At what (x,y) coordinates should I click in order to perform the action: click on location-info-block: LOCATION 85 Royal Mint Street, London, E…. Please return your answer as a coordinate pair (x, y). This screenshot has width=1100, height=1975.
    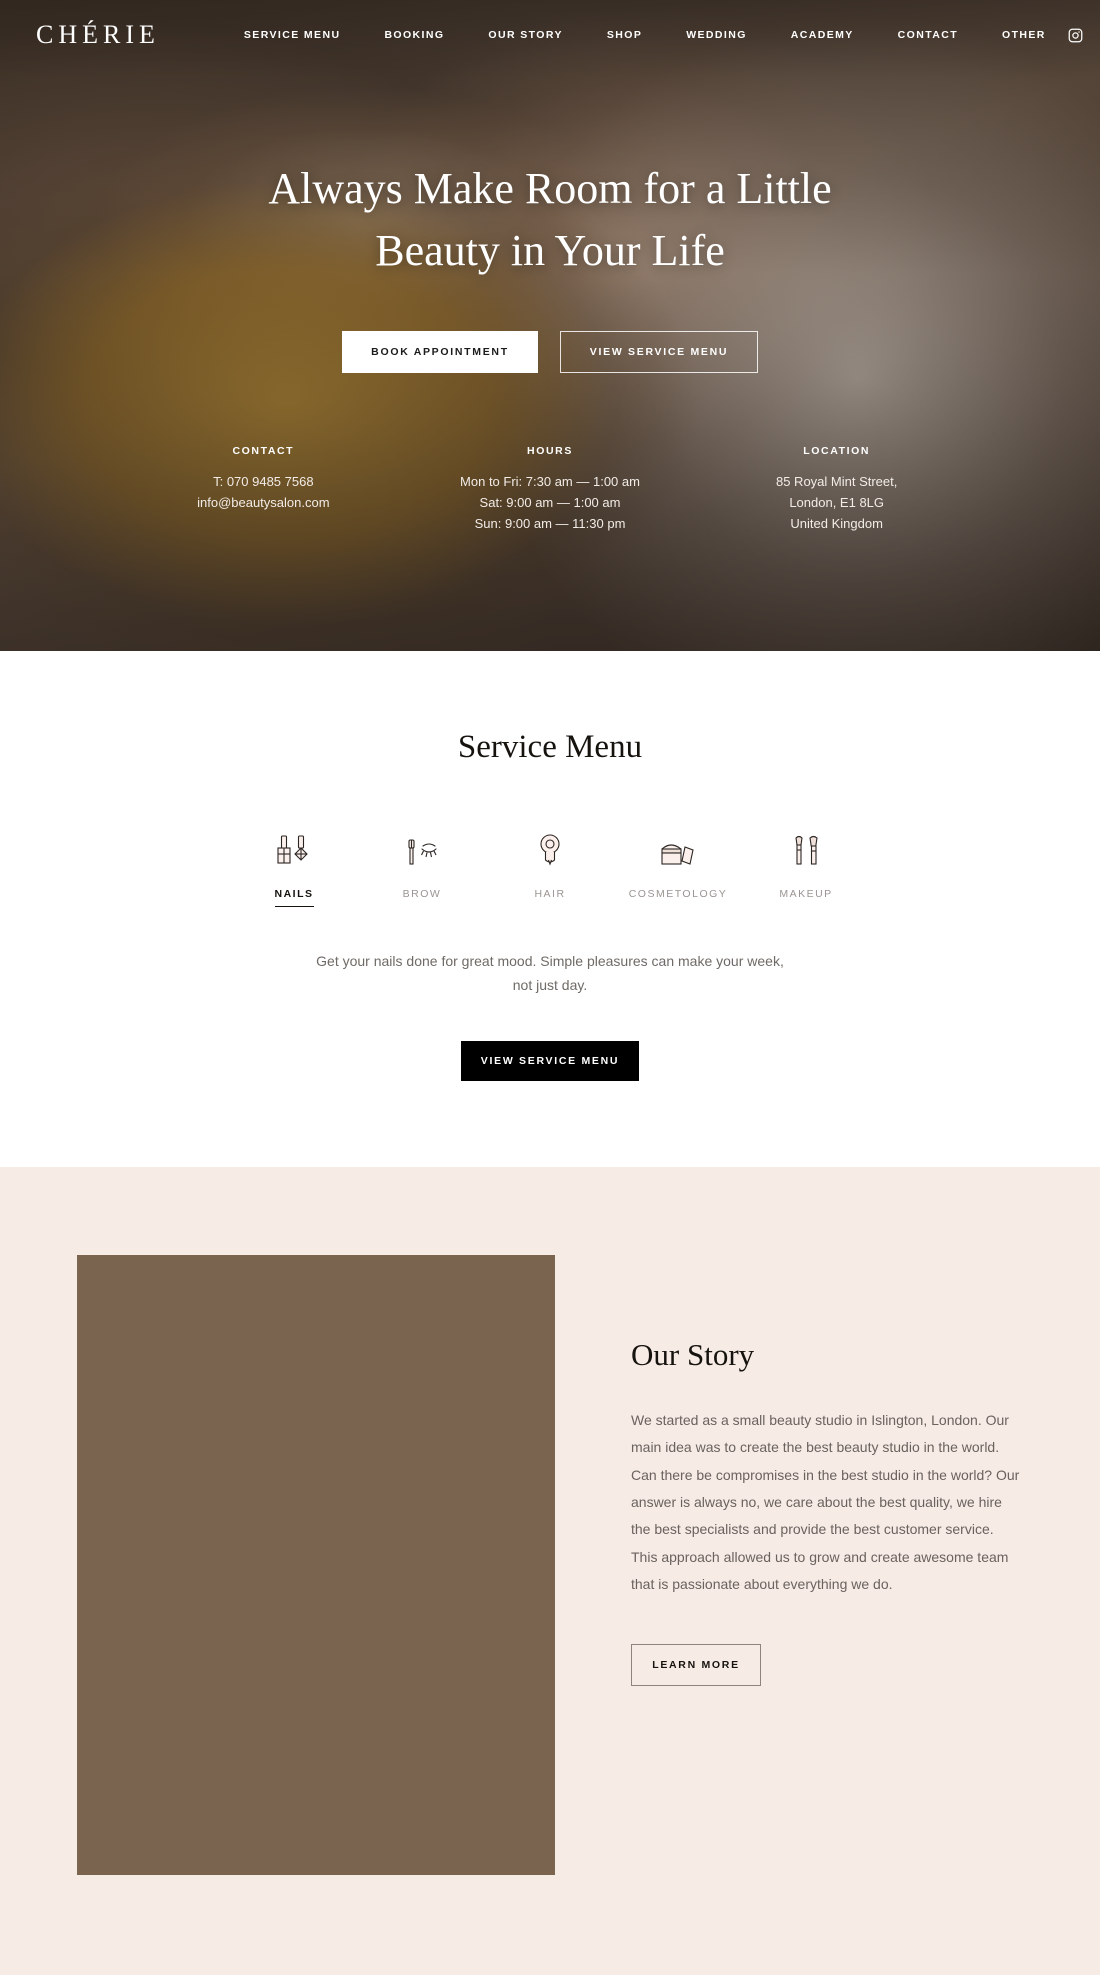
    Looking at the image, I should click on (836, 489).